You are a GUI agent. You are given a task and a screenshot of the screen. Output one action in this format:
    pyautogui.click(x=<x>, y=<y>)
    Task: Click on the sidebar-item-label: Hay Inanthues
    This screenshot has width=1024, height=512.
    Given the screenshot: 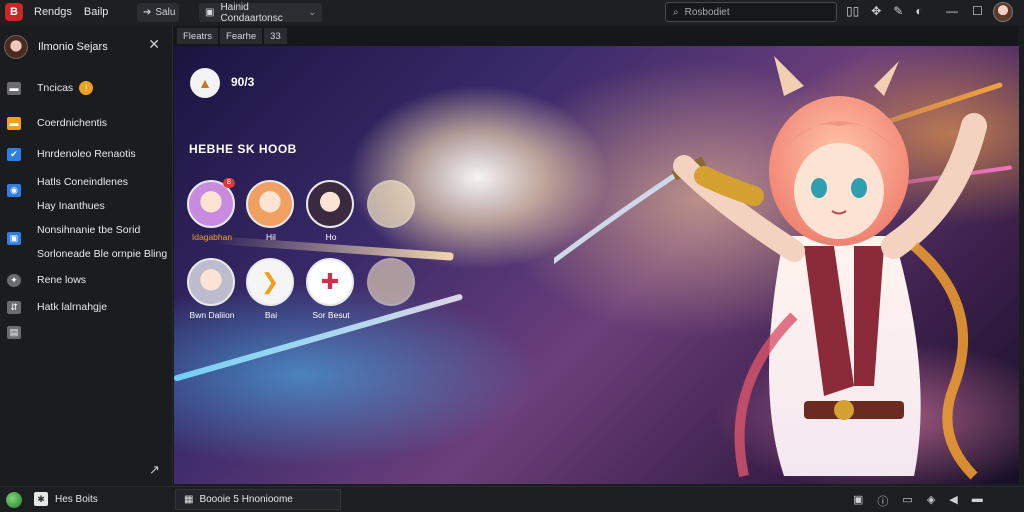 What is the action you would take?
    pyautogui.click(x=71, y=206)
    